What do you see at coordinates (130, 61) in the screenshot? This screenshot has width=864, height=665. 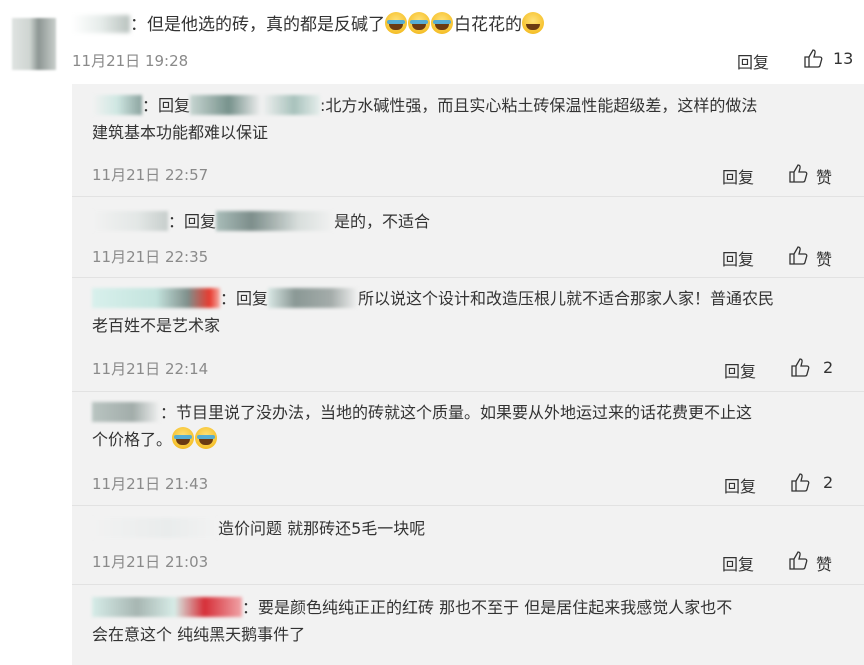 I see `comment-time: 11月21日 19:28` at bounding box center [130, 61].